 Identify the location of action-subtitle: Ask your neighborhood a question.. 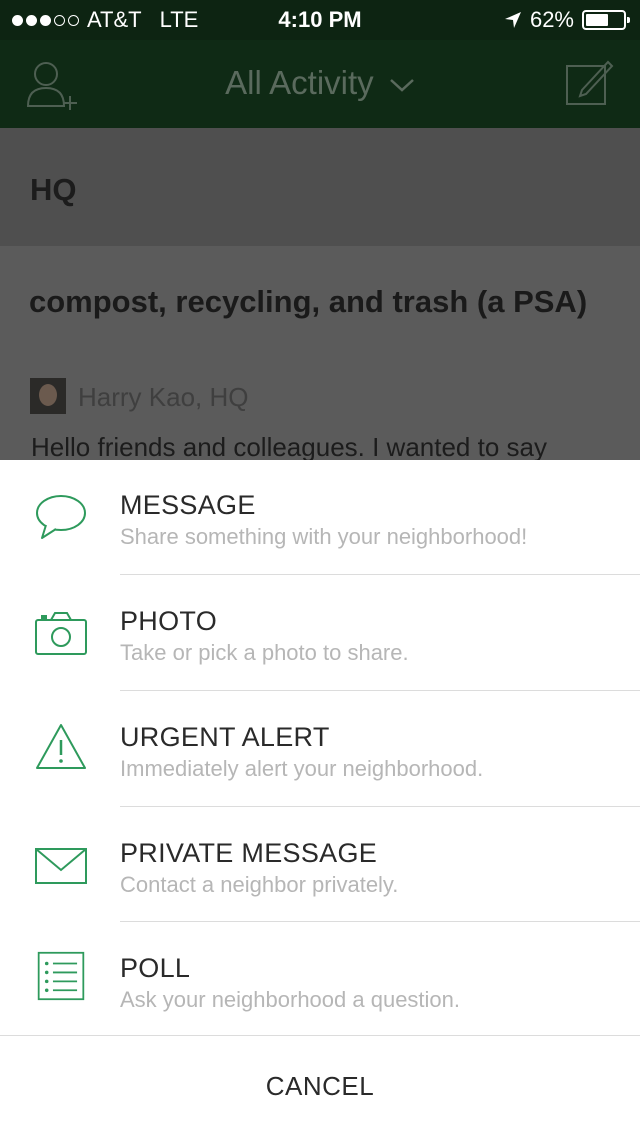
(290, 999).